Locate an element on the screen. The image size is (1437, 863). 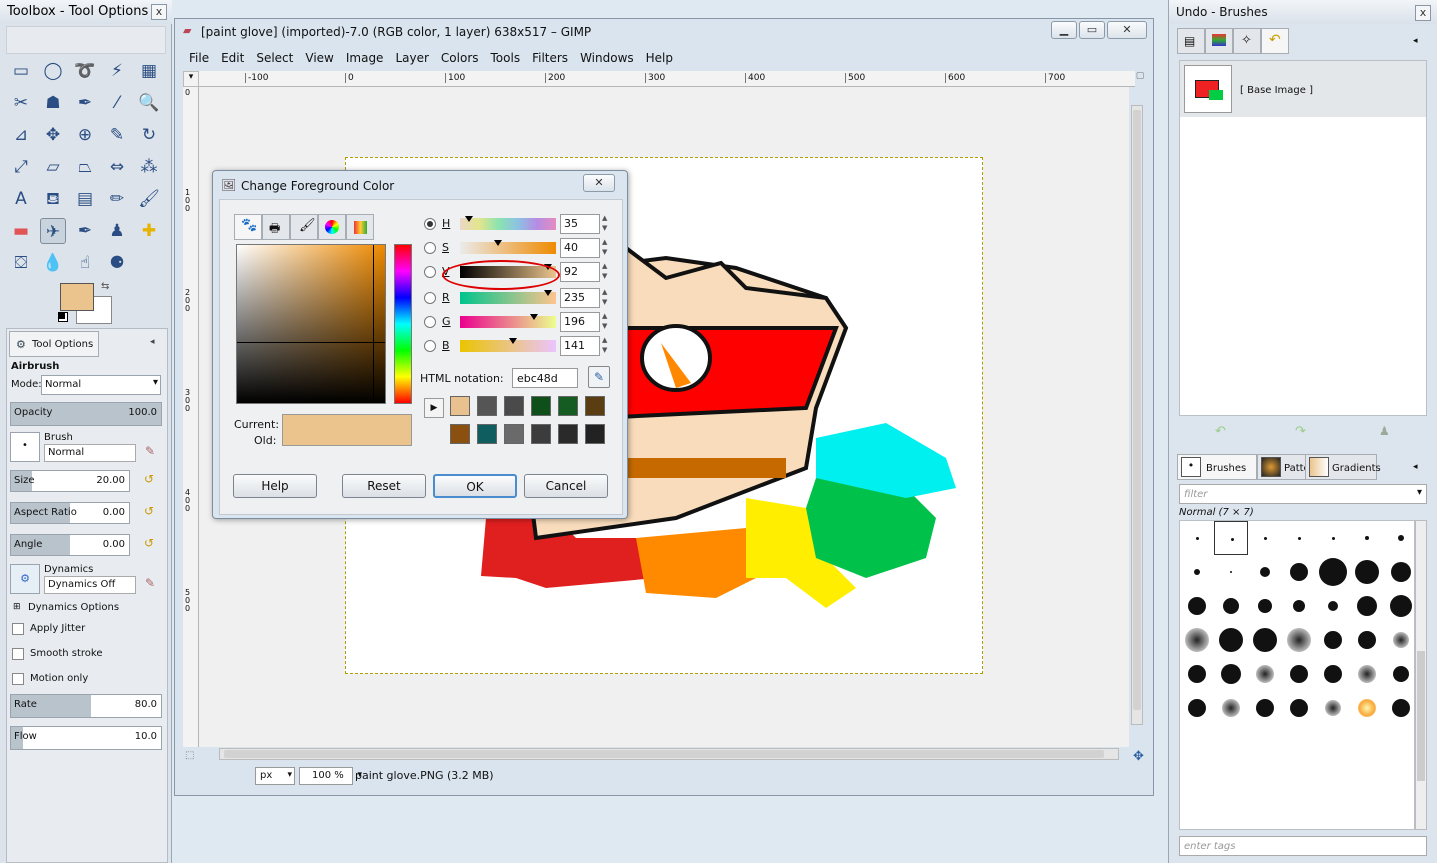
channel-spin-h: 35 is located at coordinates (580, 224).